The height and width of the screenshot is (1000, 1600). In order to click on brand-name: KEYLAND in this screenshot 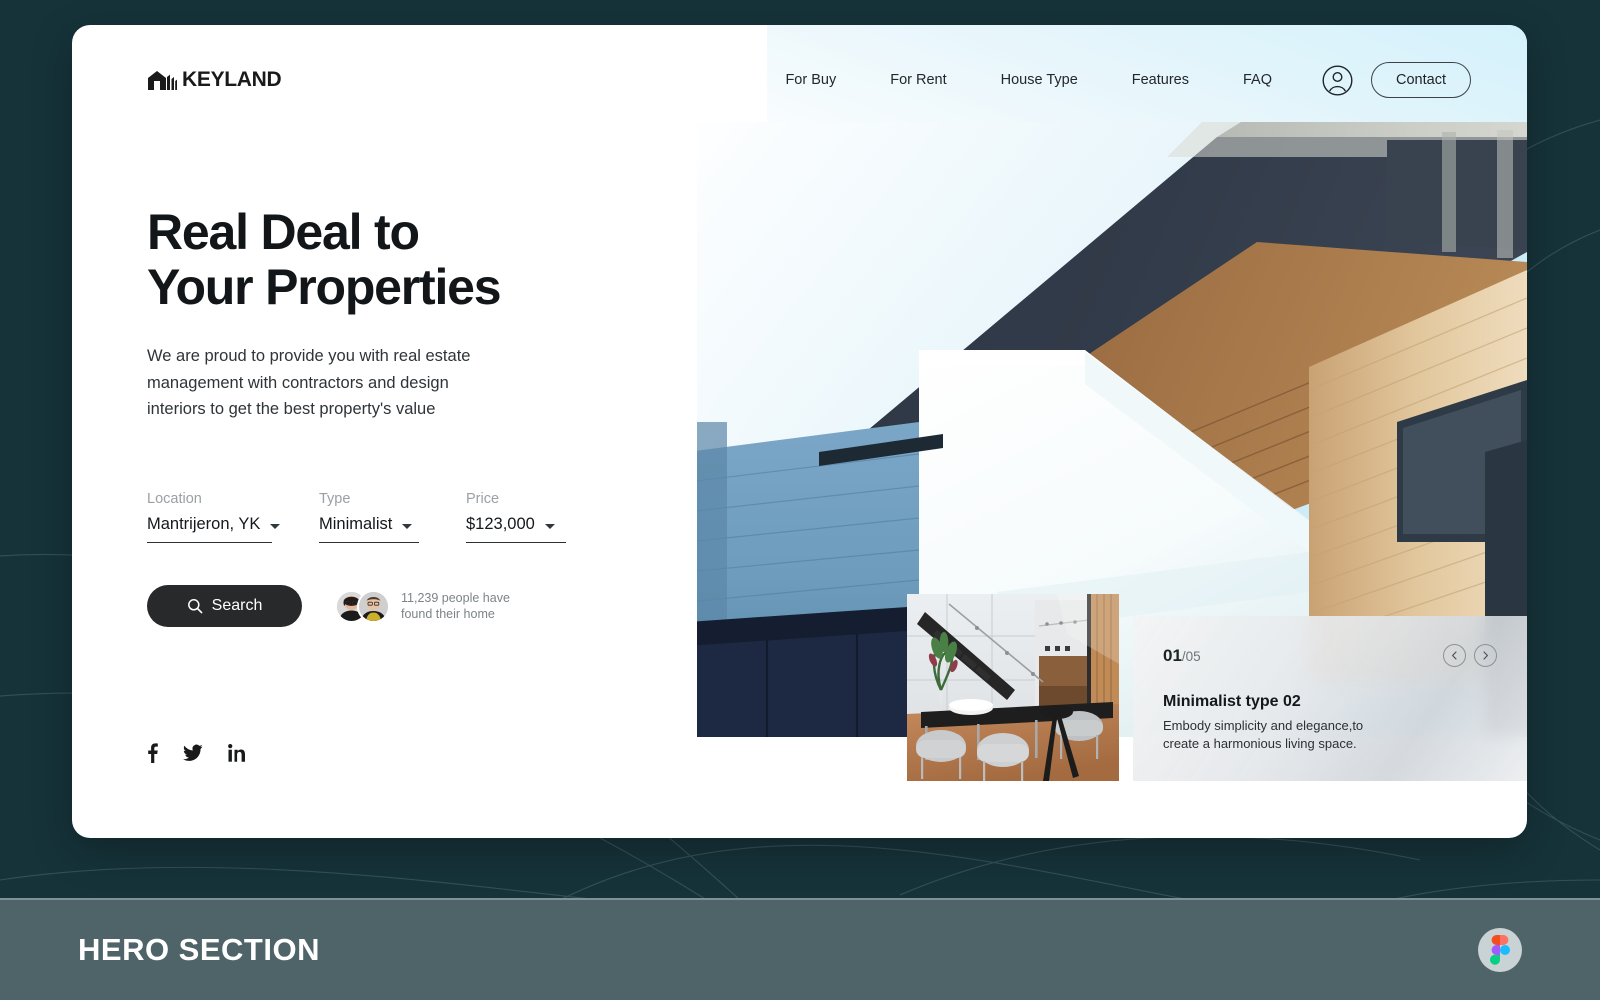, I will do `click(232, 79)`.